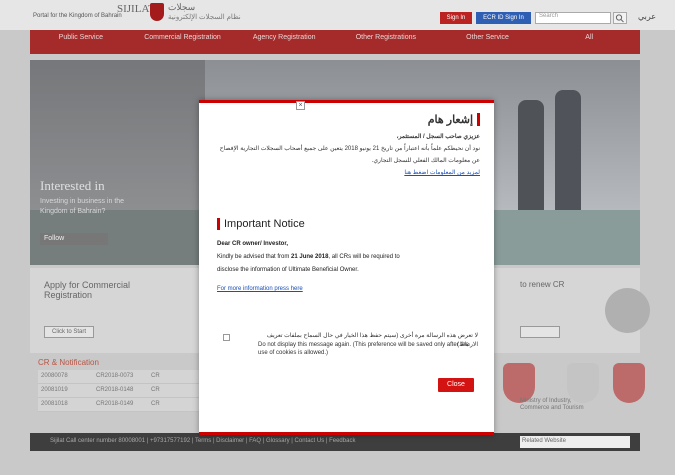  Describe the element at coordinates (456, 18) in the screenshot. I see `sign-in-button: Sign In` at that location.